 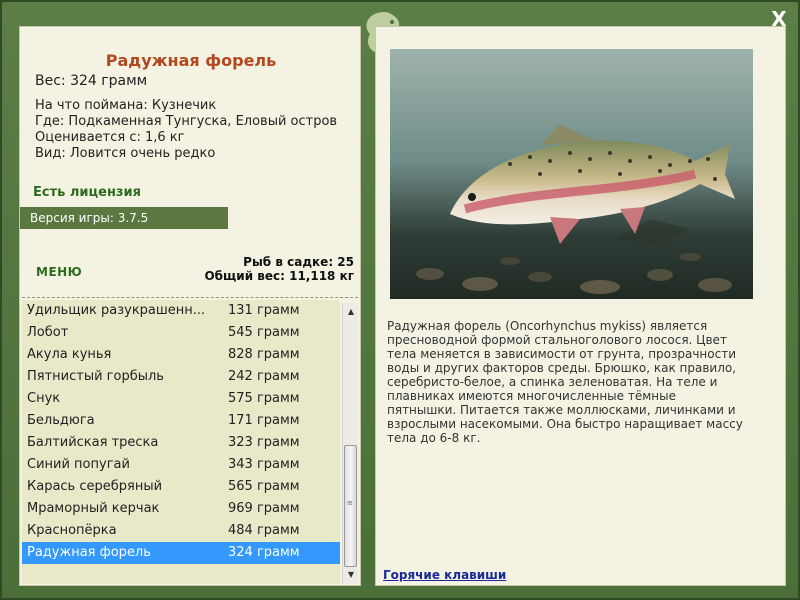 What do you see at coordinates (89, 552) in the screenshot?
I see `list-item-name: Радужная форель` at bounding box center [89, 552].